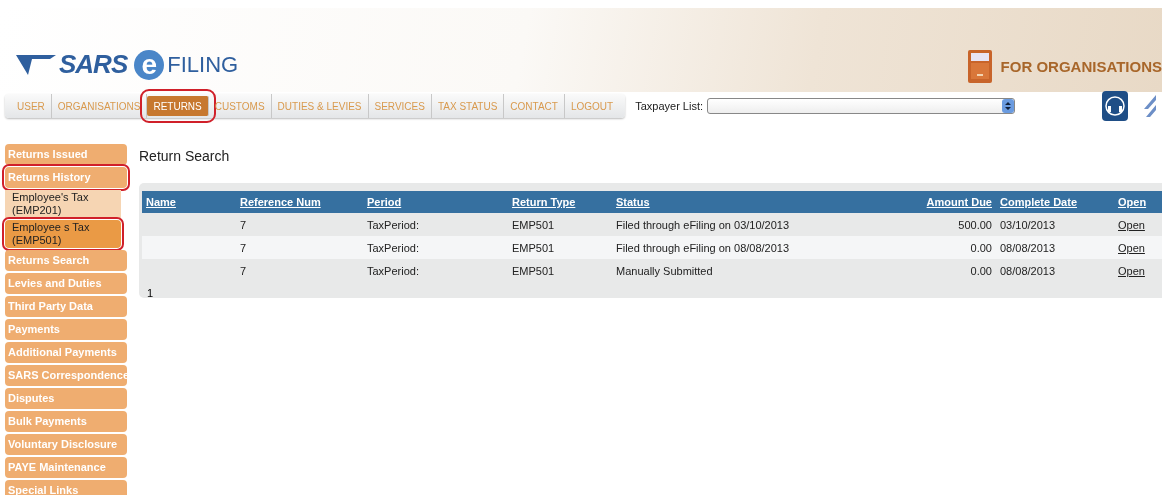 The width and height of the screenshot is (1162, 495). What do you see at coordinates (63, 234) in the screenshot?
I see `sidebar-item: Employee s Tax (EMP501)` at bounding box center [63, 234].